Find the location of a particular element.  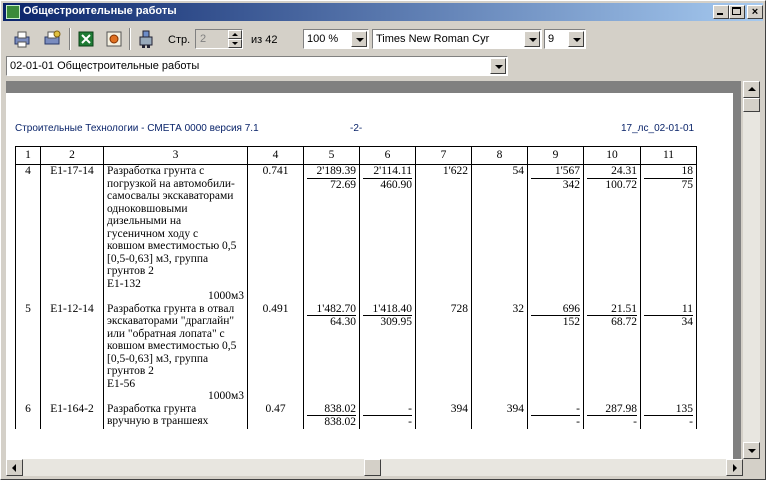

horizontal-scrollbar is located at coordinates (374, 467).